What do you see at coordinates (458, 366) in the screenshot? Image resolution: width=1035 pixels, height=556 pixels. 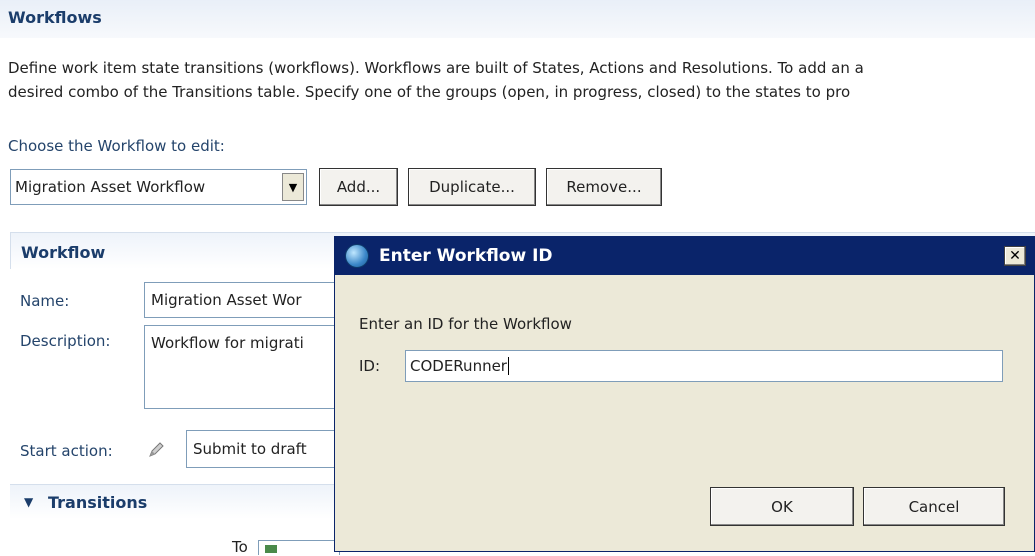 I see `id-input-value: CODERunner` at bounding box center [458, 366].